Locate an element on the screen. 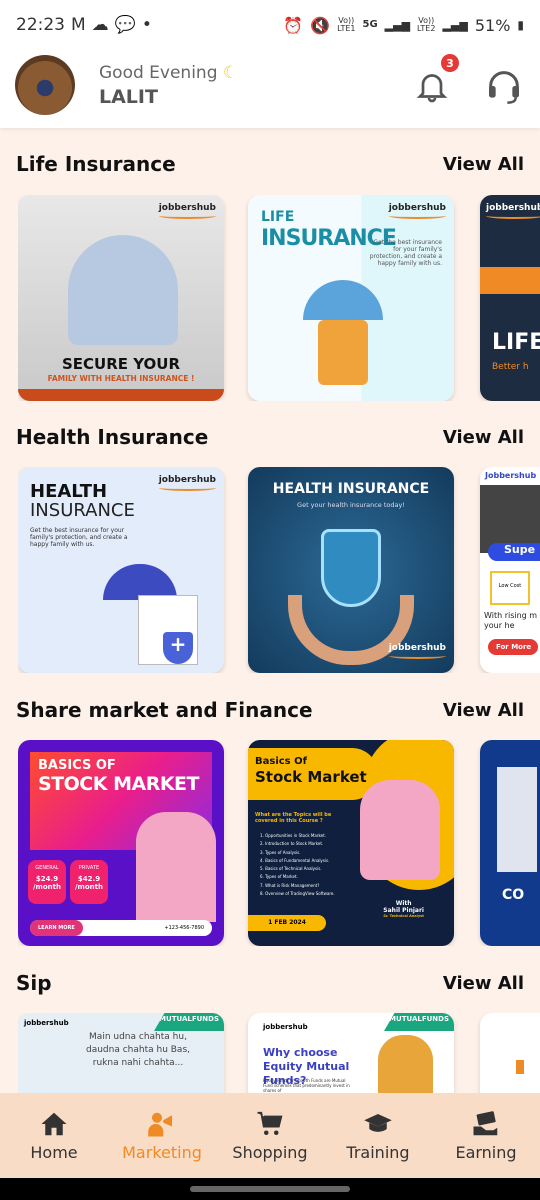 This screenshot has height=1200, width=540. card-life-insurance-3: jobbershub LIFE Better h is located at coordinates (510, 298).